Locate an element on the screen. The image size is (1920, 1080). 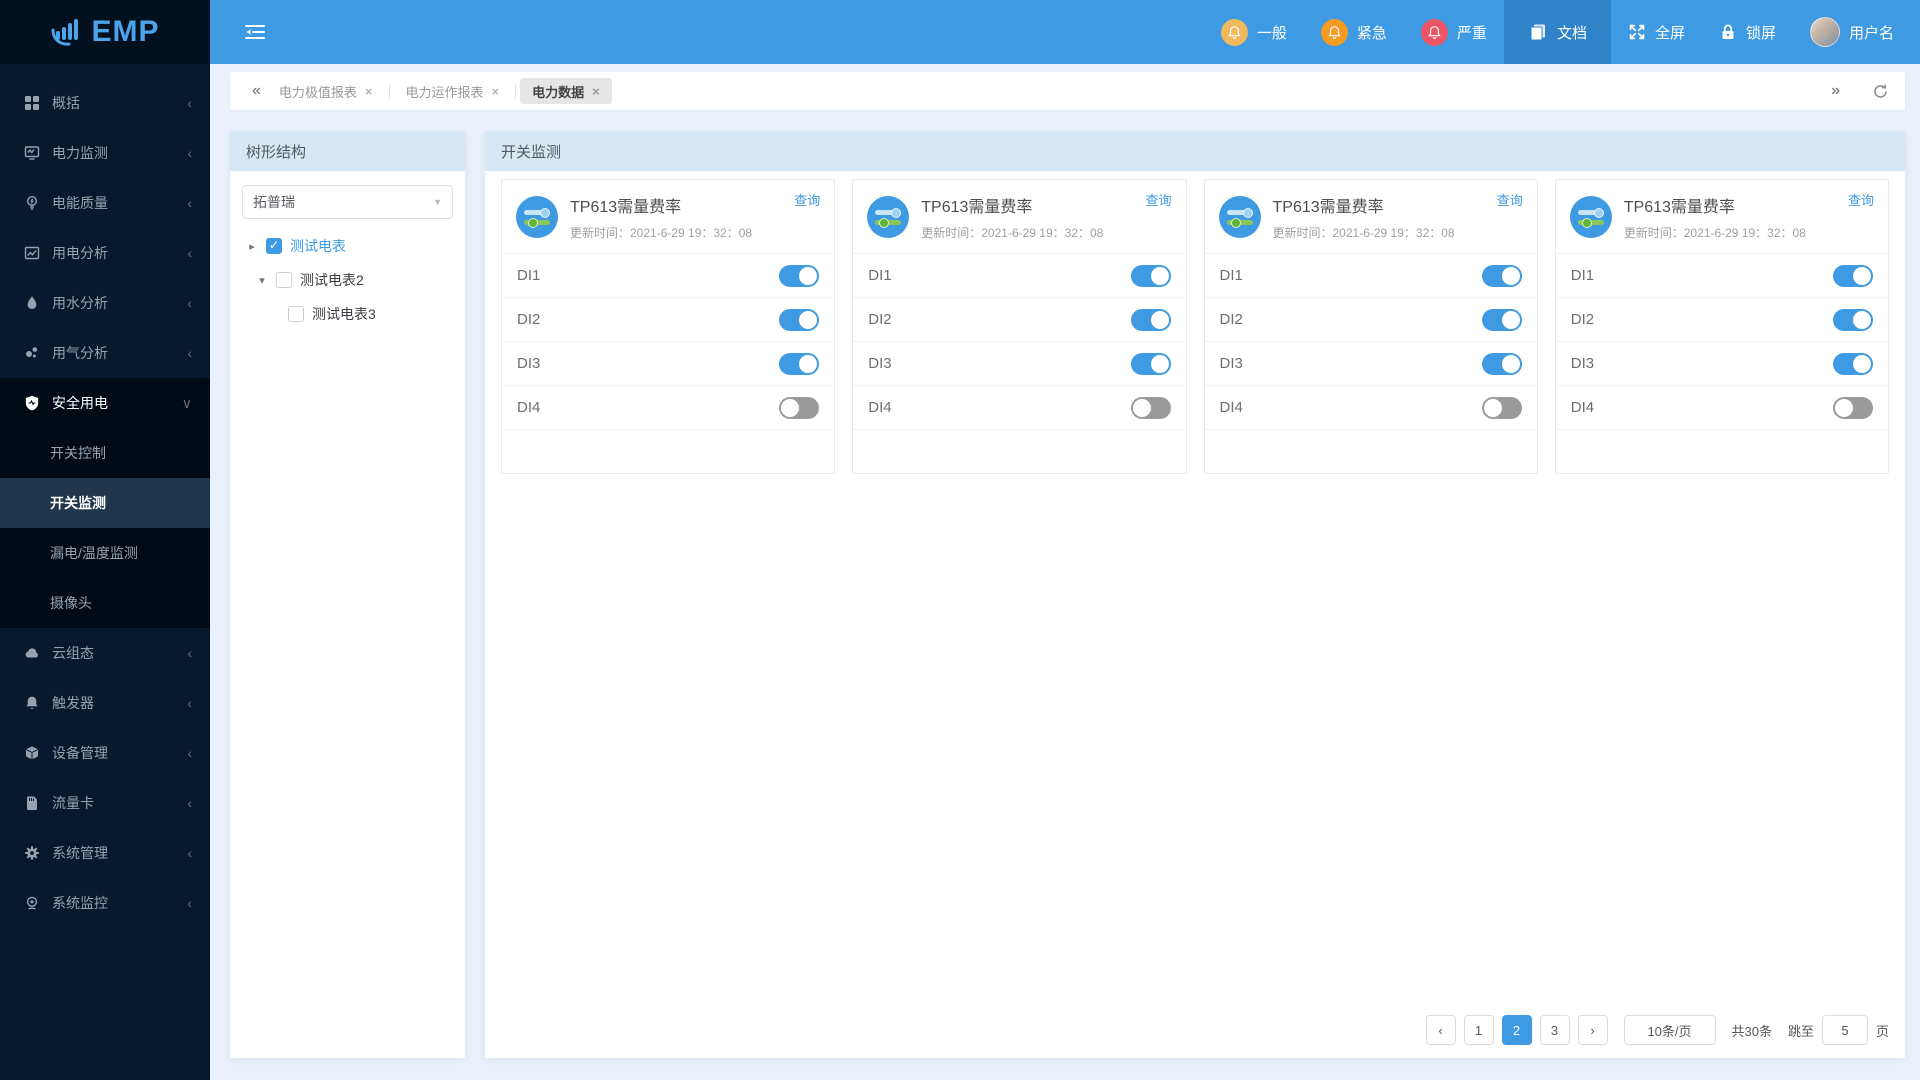
tree-node-meter1: ▸ 测试电表 is located at coordinates (347, 246).